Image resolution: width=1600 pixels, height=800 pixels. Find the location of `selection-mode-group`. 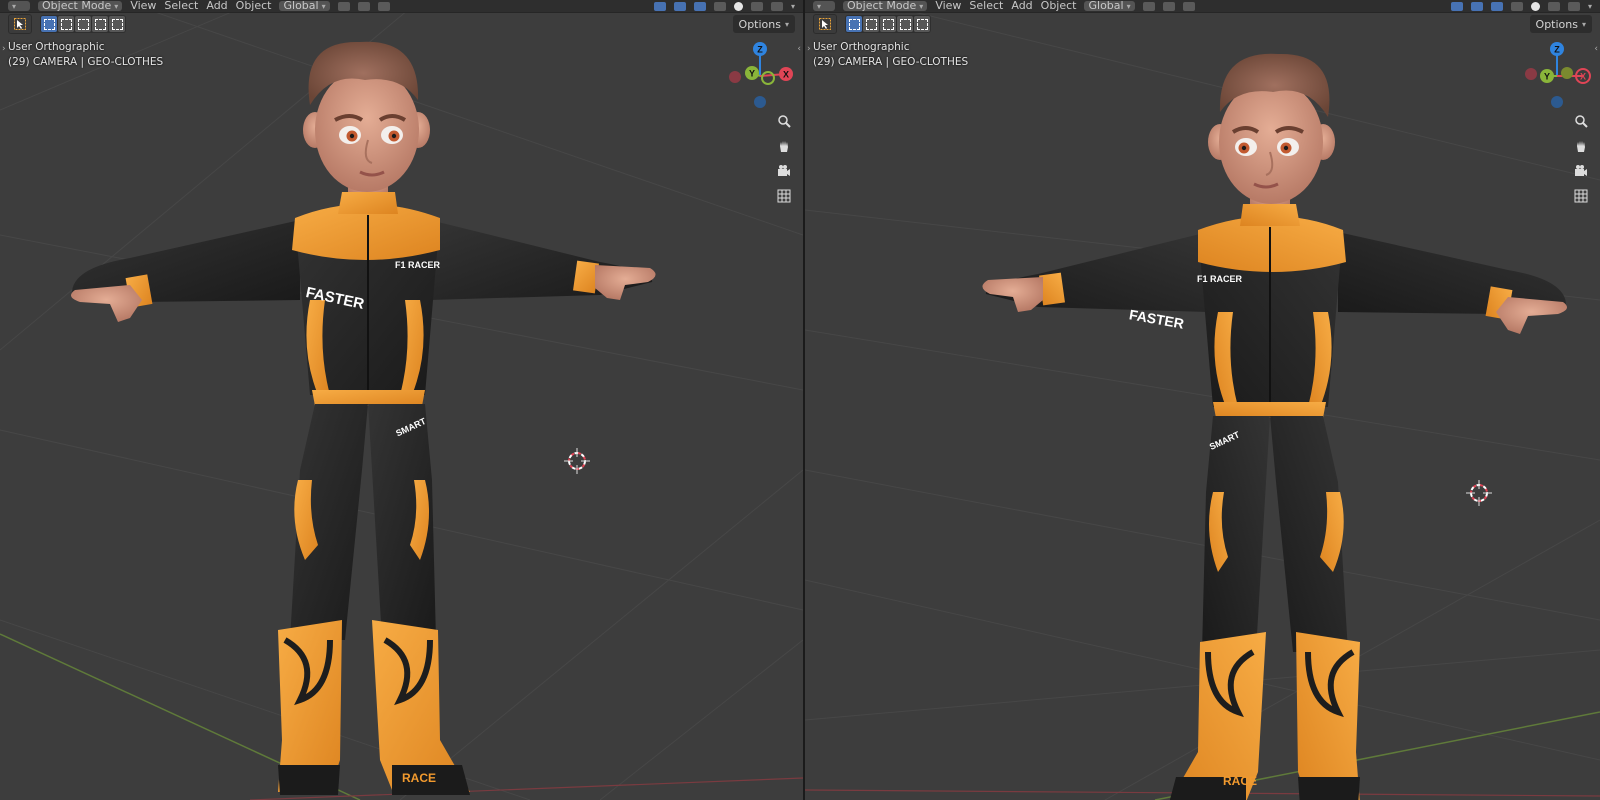

selection-mode-group is located at coordinates (888, 24).